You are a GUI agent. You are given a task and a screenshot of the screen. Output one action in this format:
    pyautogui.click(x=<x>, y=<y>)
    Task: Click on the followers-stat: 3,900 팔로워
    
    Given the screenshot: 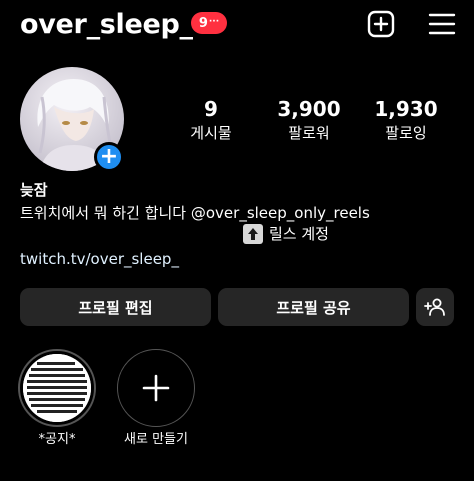 What is the action you would take?
    pyautogui.click(x=309, y=120)
    